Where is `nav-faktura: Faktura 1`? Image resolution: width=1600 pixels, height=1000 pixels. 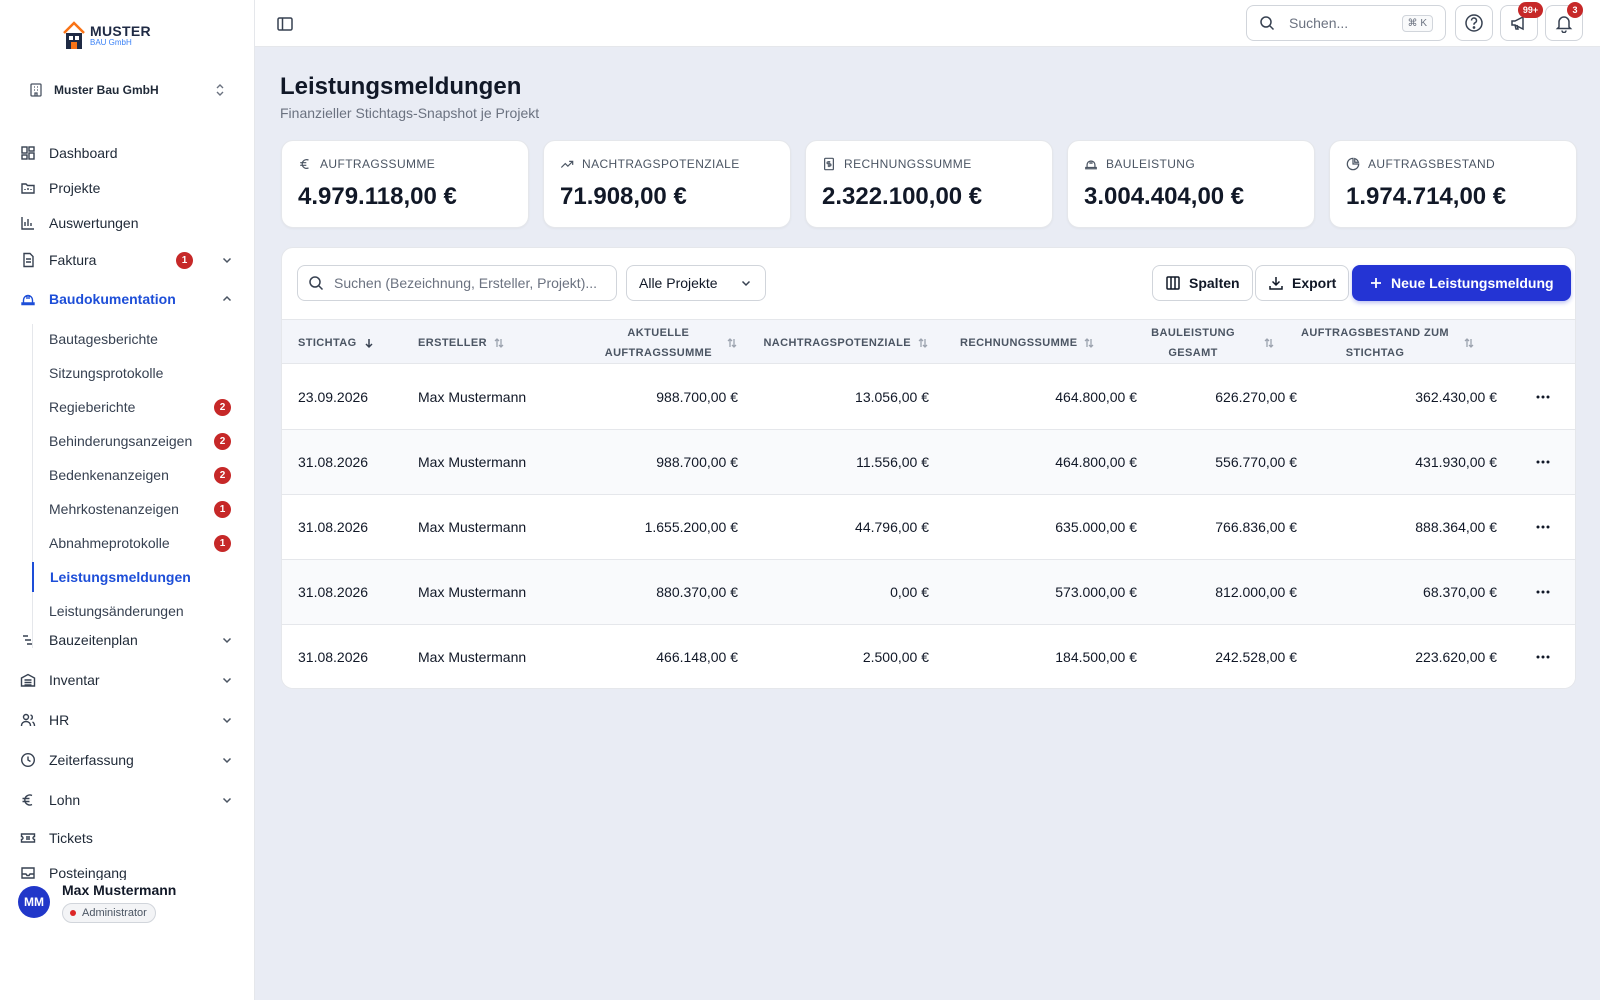
nav-faktura: Faktura 1 is located at coordinates (127, 260).